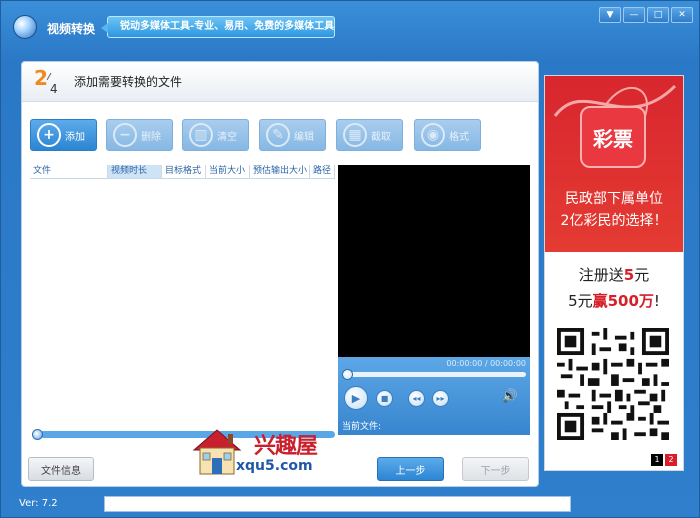 This screenshot has height=518, width=700. I want to click on slogan-banner: 锐动多媒体工具-专业、易用、免费的多媒体工具, so click(218, 27).